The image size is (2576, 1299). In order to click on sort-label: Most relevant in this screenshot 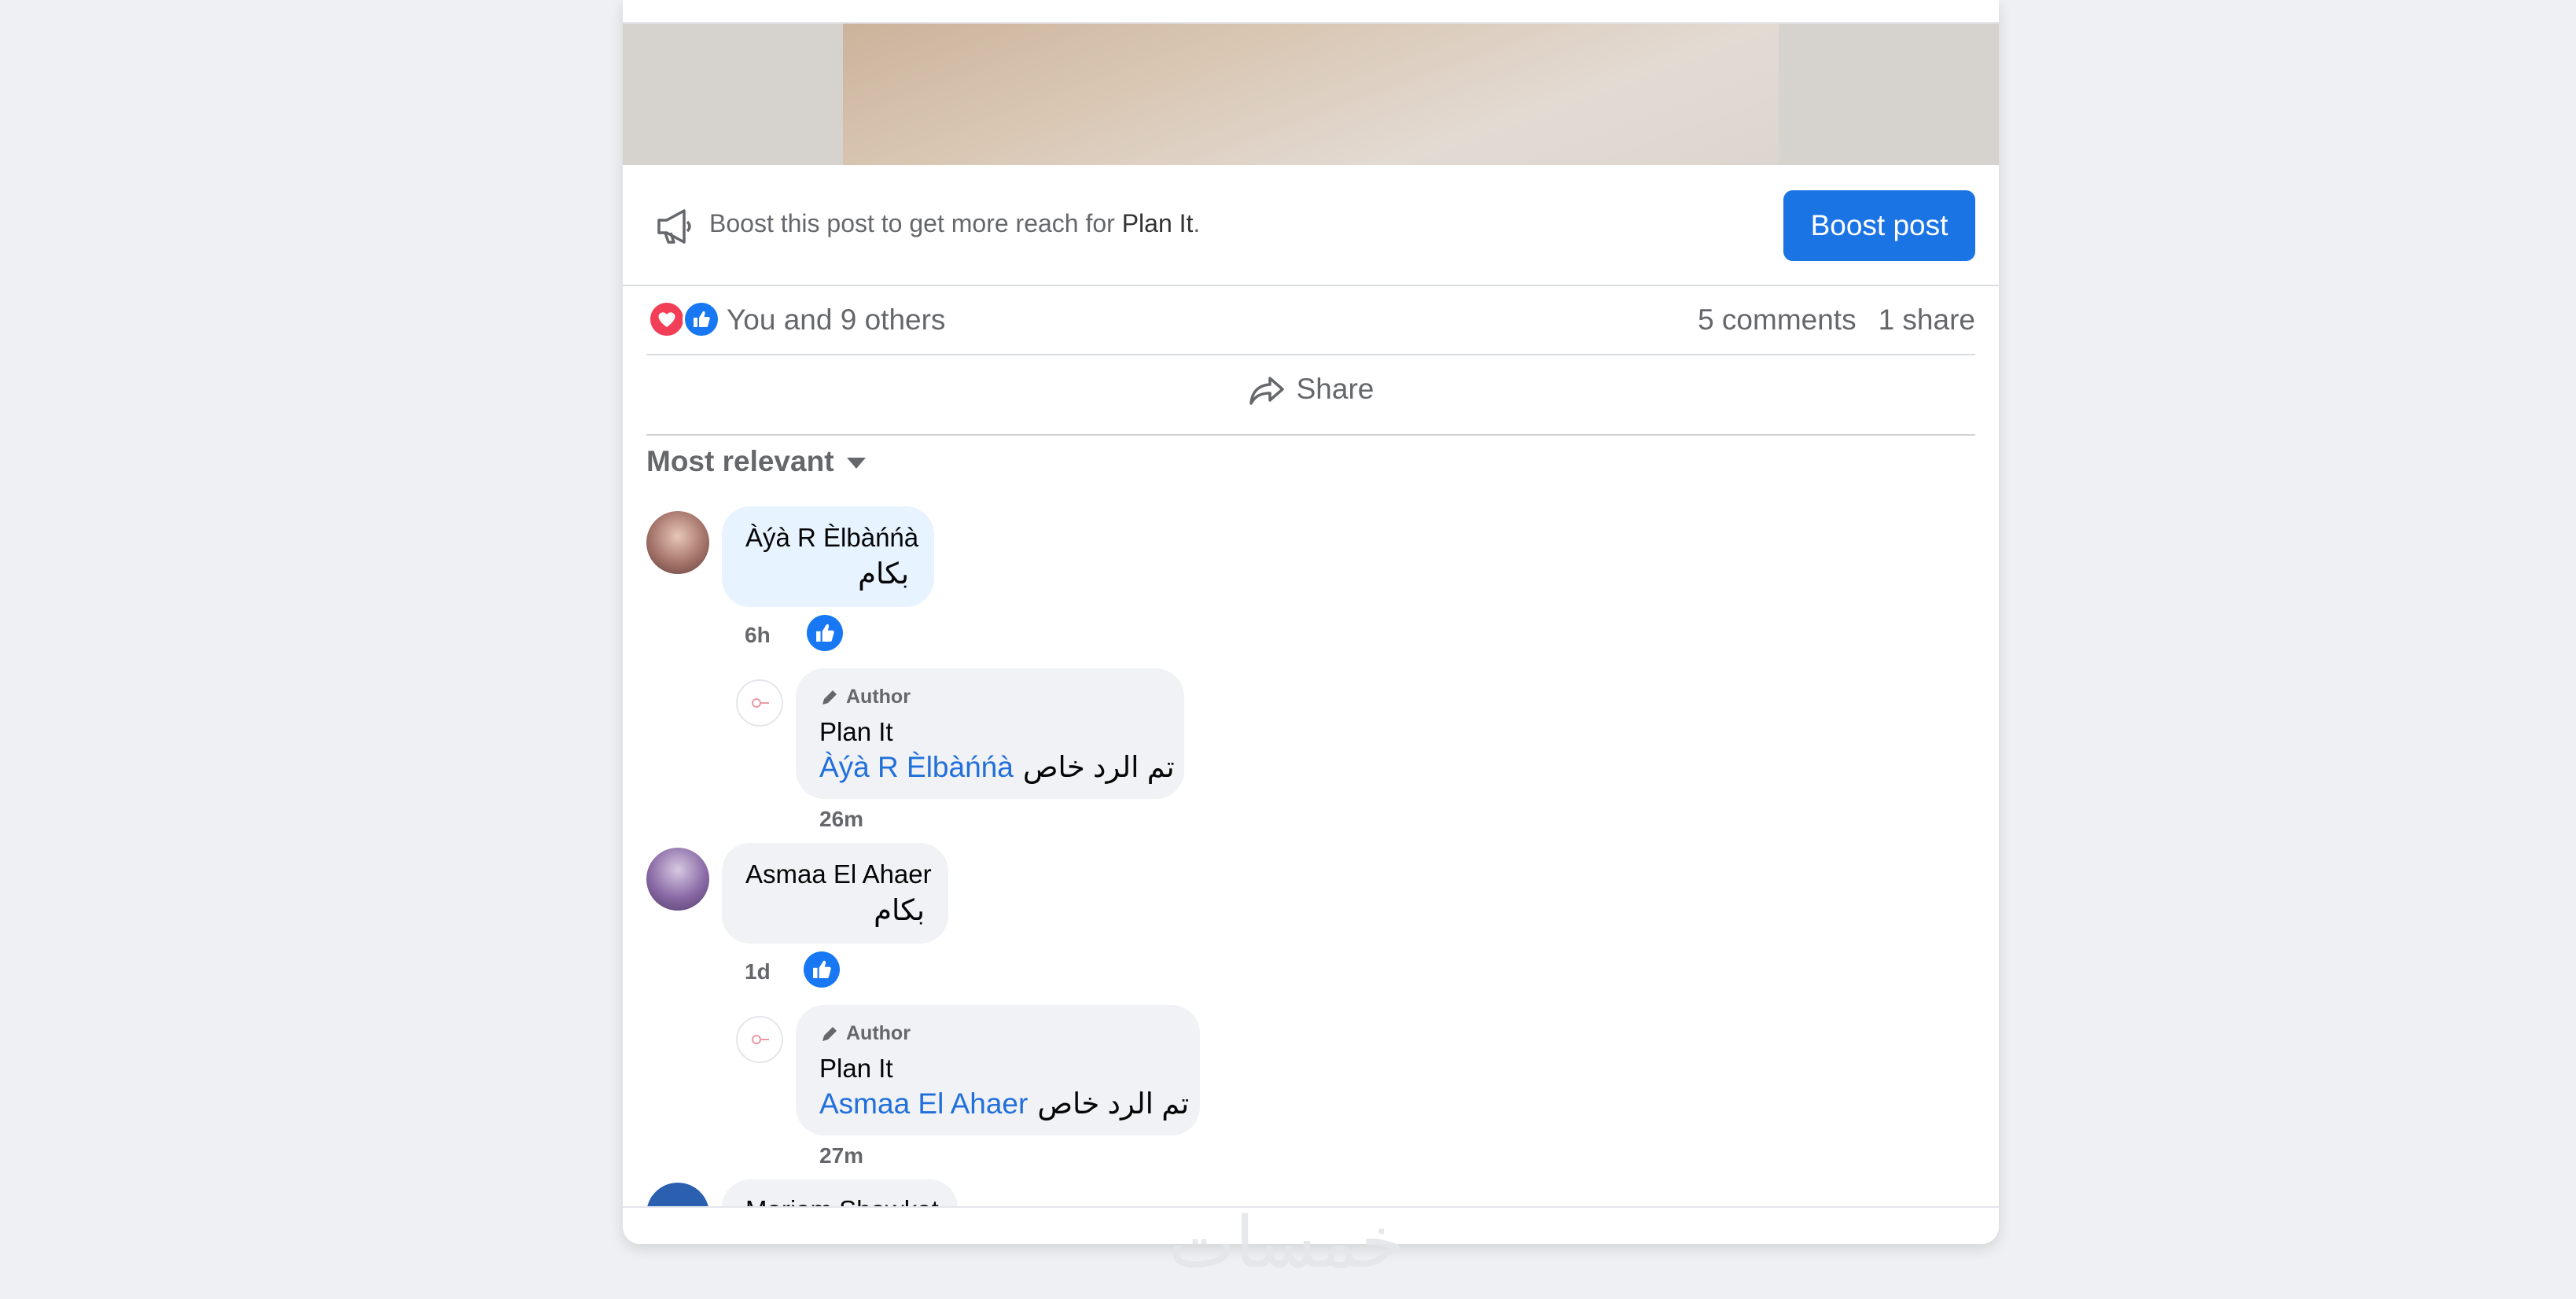, I will do `click(740, 461)`.